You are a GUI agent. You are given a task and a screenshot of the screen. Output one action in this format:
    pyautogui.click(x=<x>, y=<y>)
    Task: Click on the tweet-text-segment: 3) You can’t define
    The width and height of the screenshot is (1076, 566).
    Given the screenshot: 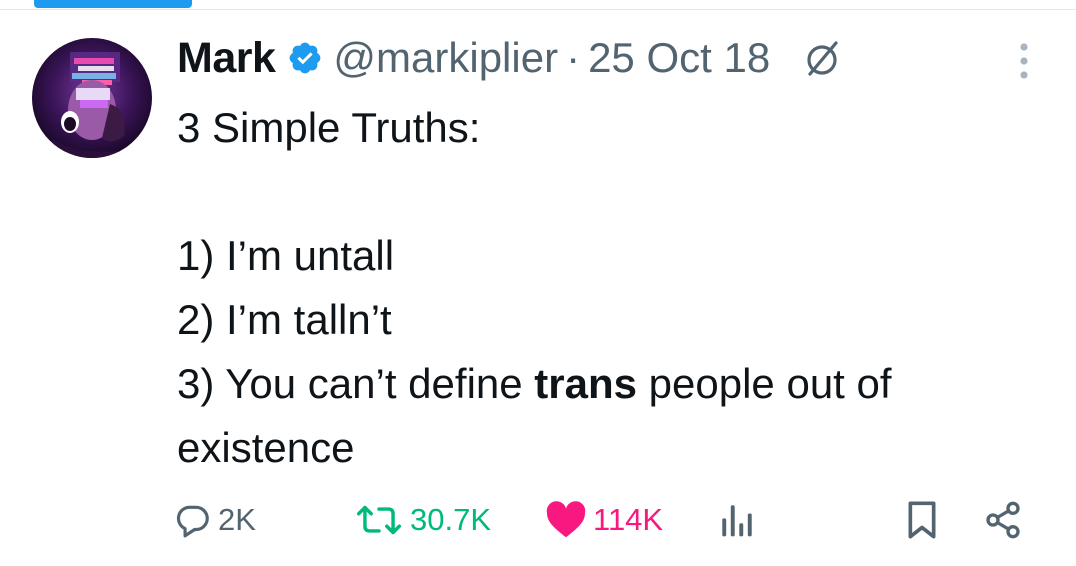 What is the action you would take?
    pyautogui.click(x=356, y=383)
    